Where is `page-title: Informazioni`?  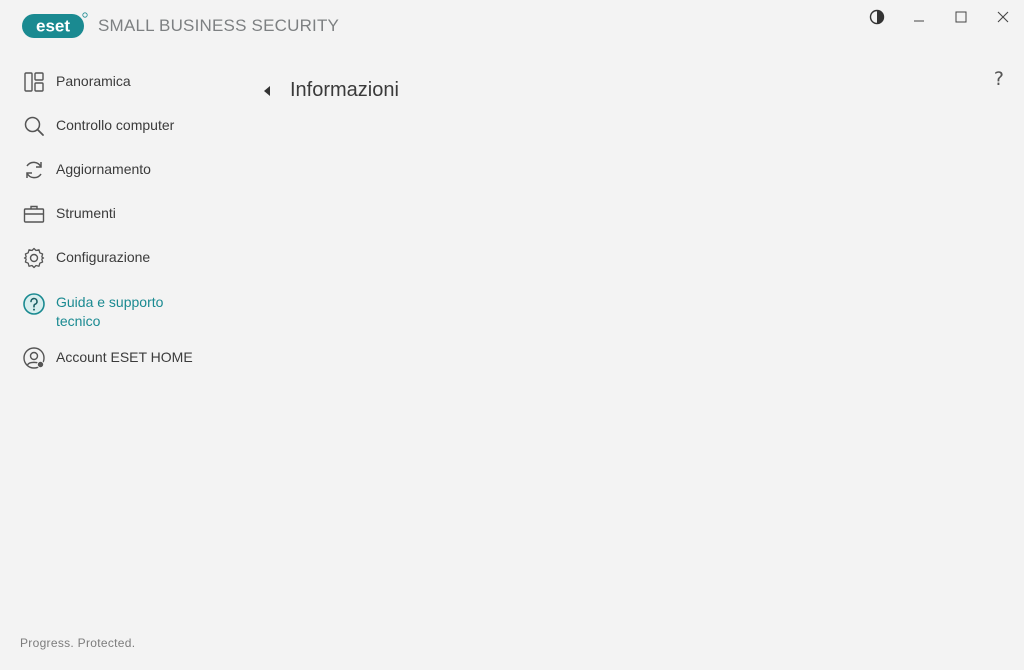
page-title: Informazioni is located at coordinates (344, 90).